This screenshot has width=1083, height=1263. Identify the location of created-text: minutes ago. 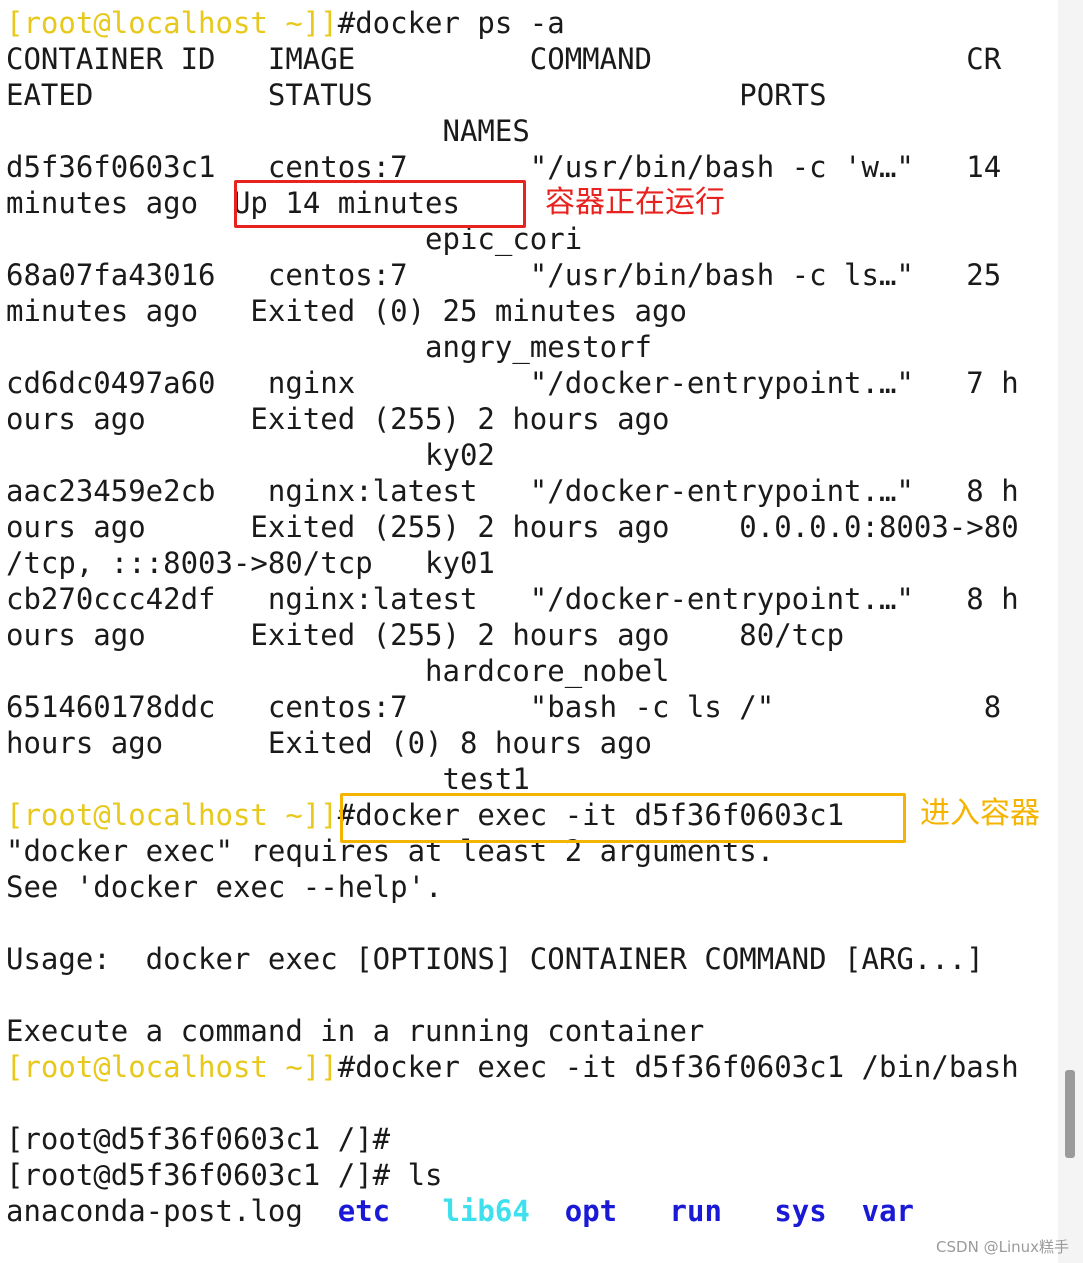
(111, 203).